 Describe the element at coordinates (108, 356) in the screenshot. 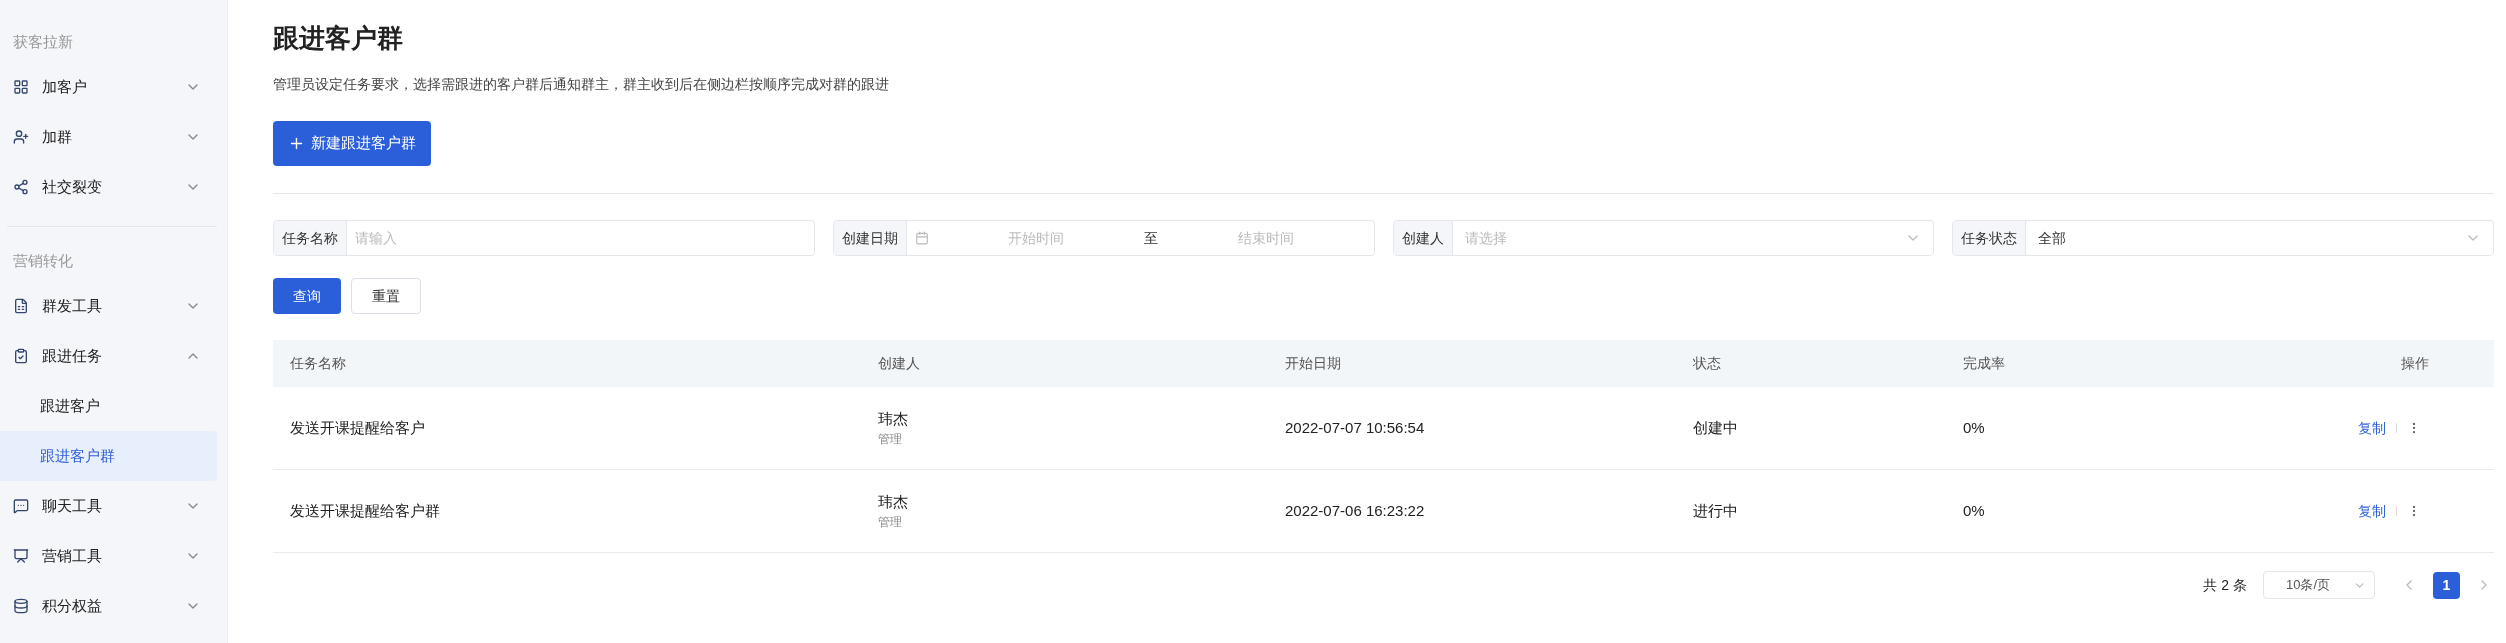

I see `sidebar-item: 跟进任务` at that location.